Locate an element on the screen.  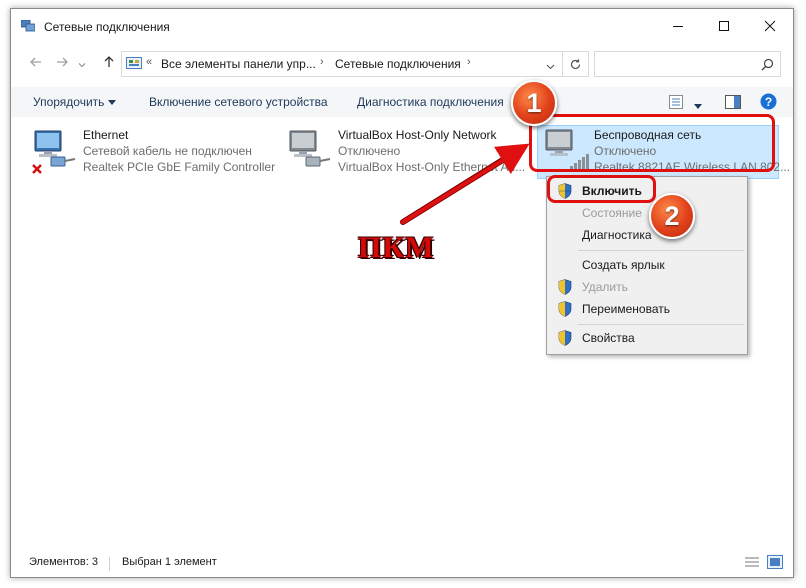
step-2-badge: 2 is located at coordinates (672, 216).